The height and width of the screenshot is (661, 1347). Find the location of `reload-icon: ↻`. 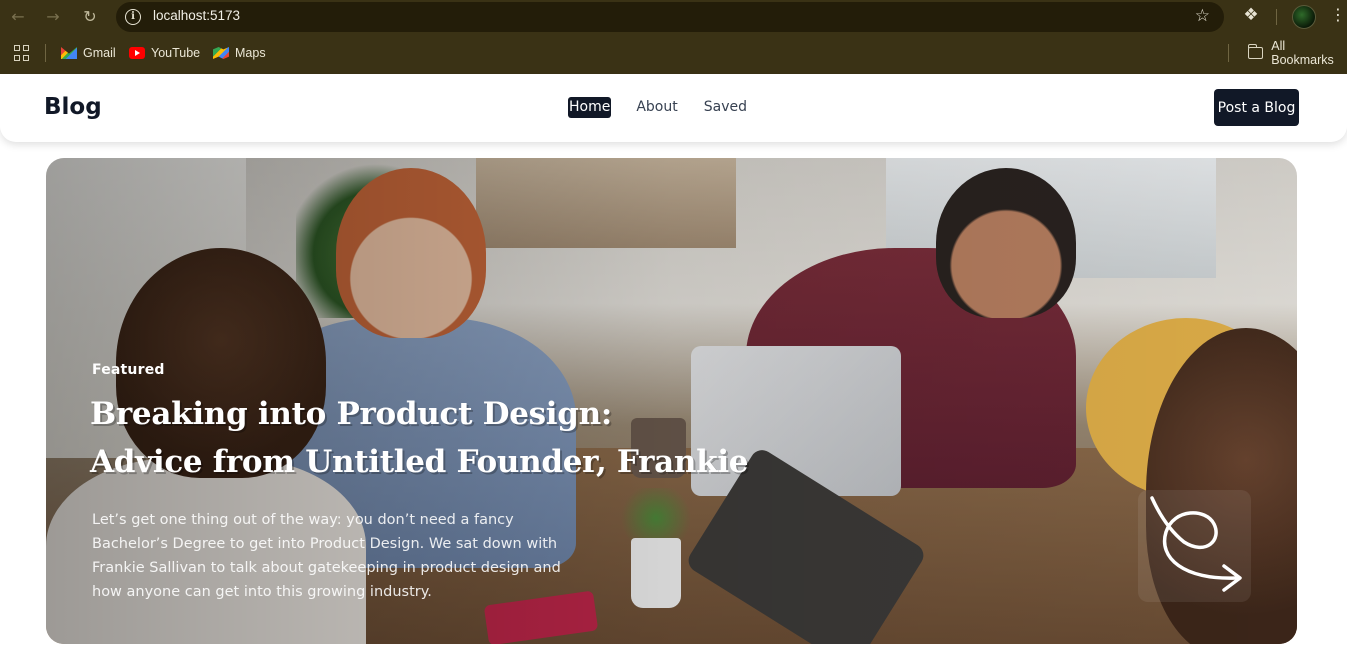

reload-icon: ↻ is located at coordinates (90, 17).